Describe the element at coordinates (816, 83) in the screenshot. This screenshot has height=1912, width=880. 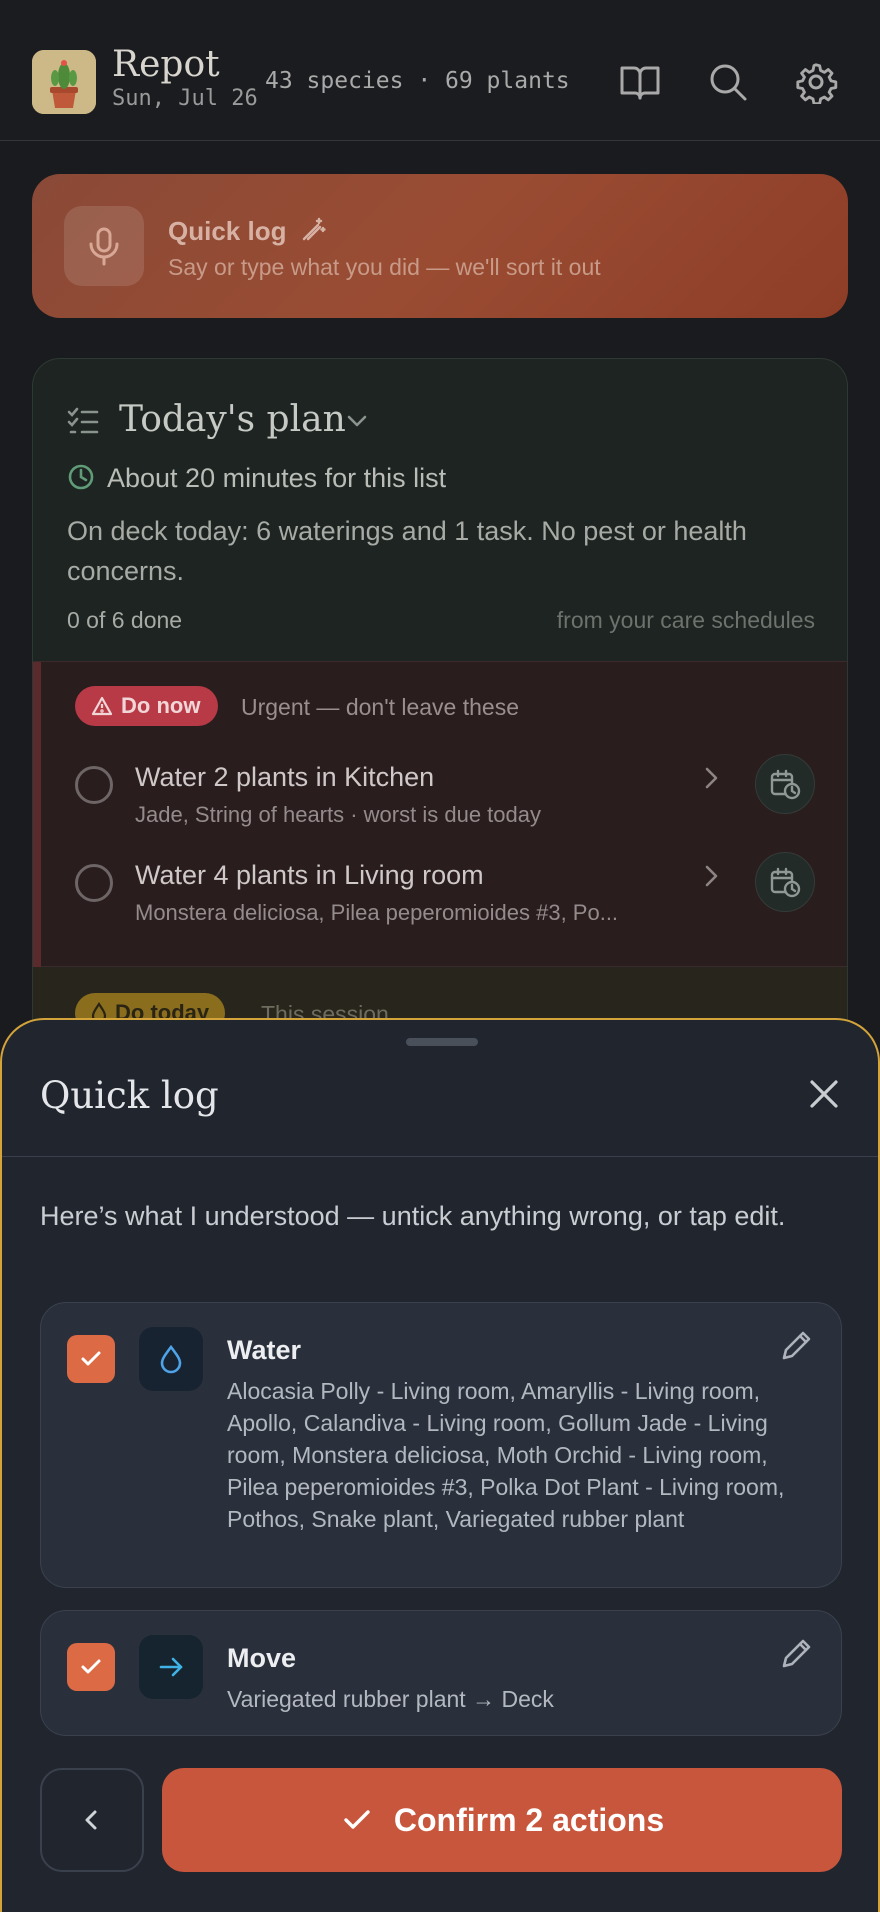
I see `gear-icon` at that location.